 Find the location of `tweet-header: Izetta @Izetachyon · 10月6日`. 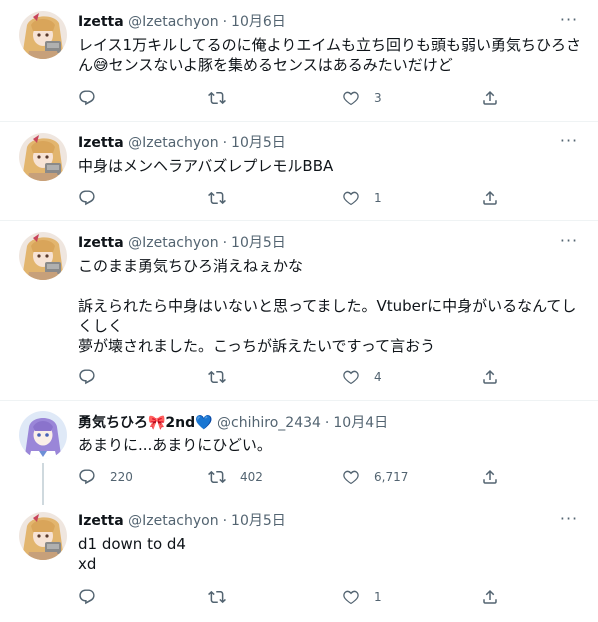

tweet-header: Izetta @Izetachyon · 10月6日 is located at coordinates (182, 22).